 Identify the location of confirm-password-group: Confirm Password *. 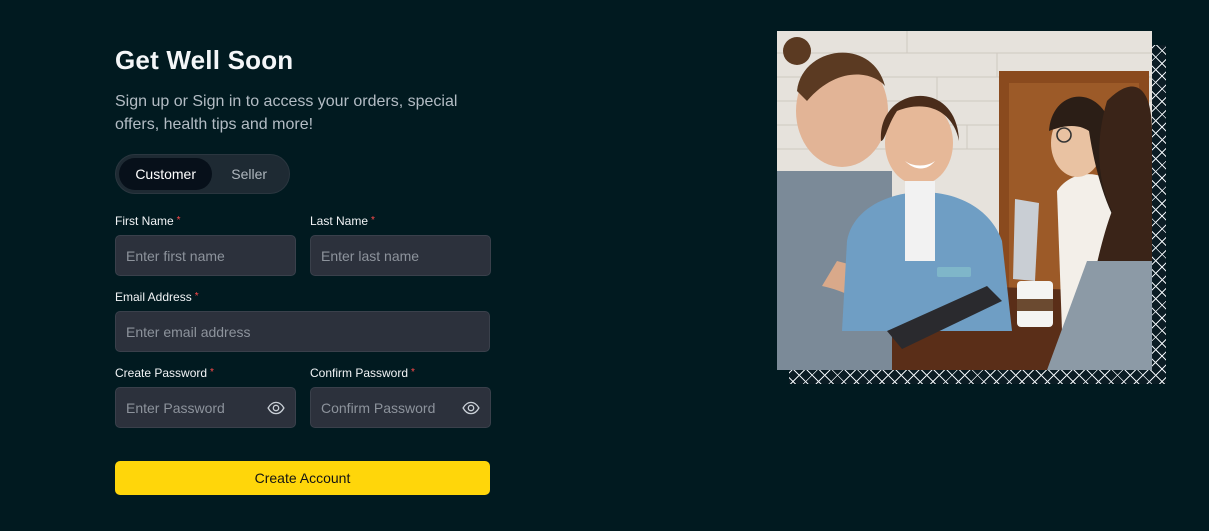
(400, 397).